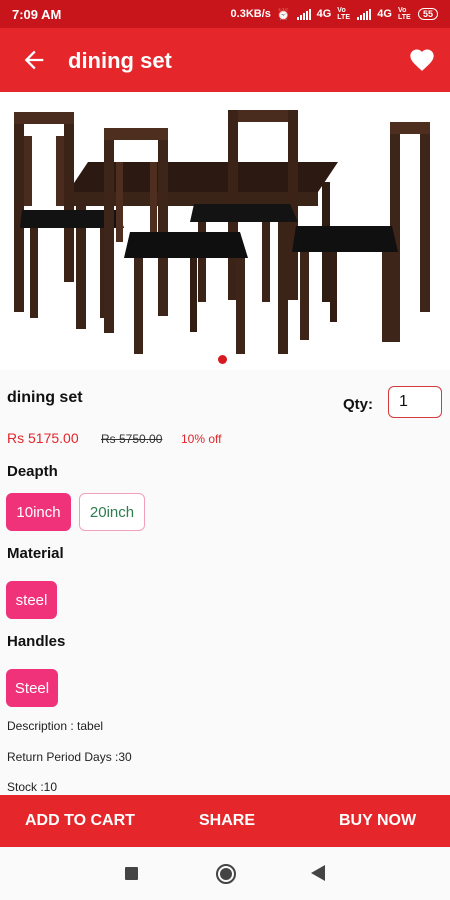 Image resolution: width=450 pixels, height=900 pixels. I want to click on description-text: Description : tabel, so click(55, 726).